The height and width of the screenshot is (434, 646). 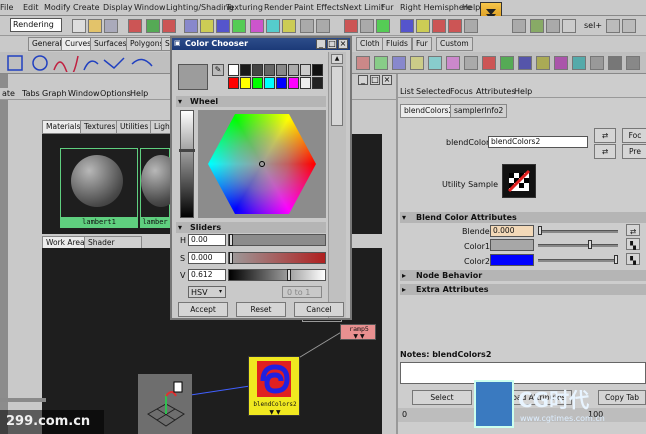 What do you see at coordinates (323, 26) in the screenshot?
I see `snap-curve-icon` at bounding box center [323, 26].